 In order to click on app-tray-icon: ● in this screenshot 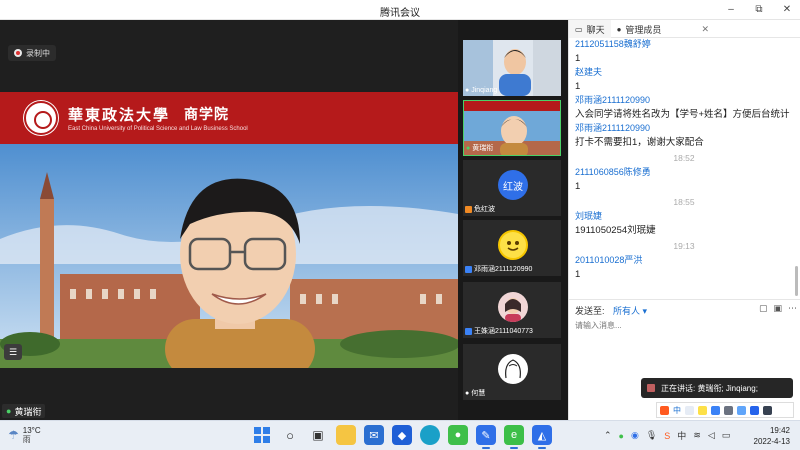, I will do `click(621, 436)`.